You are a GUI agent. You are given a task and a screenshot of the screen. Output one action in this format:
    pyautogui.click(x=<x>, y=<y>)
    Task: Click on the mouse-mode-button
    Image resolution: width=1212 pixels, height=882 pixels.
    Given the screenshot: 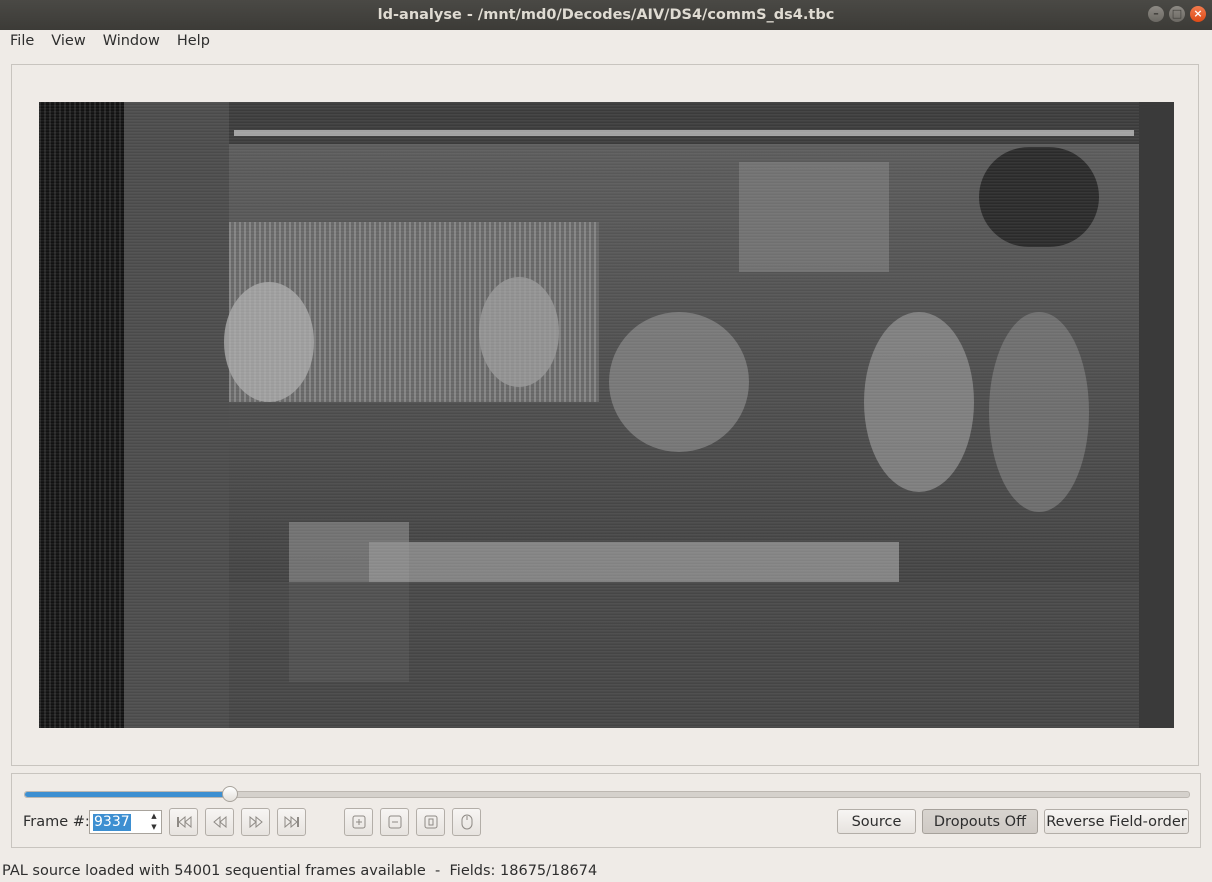 What is the action you would take?
    pyautogui.click(x=466, y=822)
    